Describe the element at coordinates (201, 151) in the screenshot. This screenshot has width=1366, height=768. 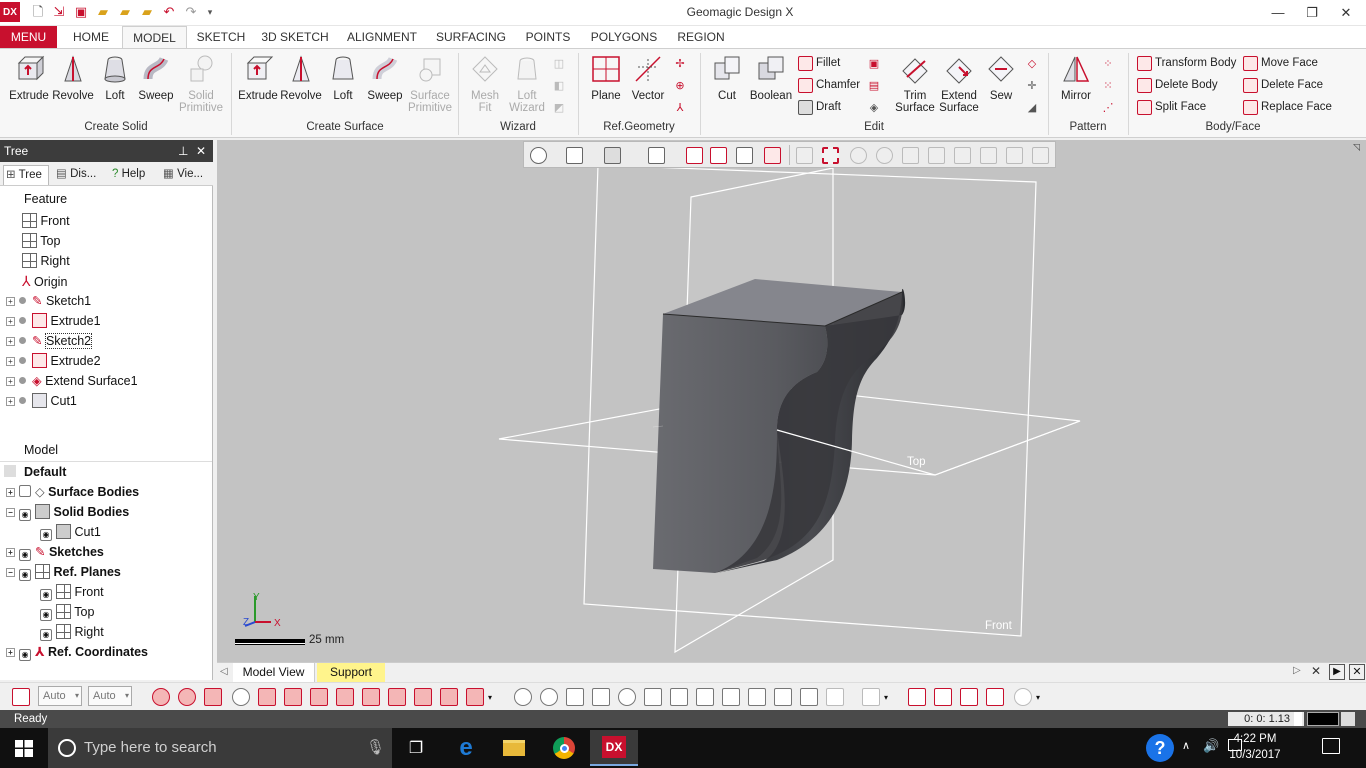
I see `panel-close-icon: ✕` at that location.